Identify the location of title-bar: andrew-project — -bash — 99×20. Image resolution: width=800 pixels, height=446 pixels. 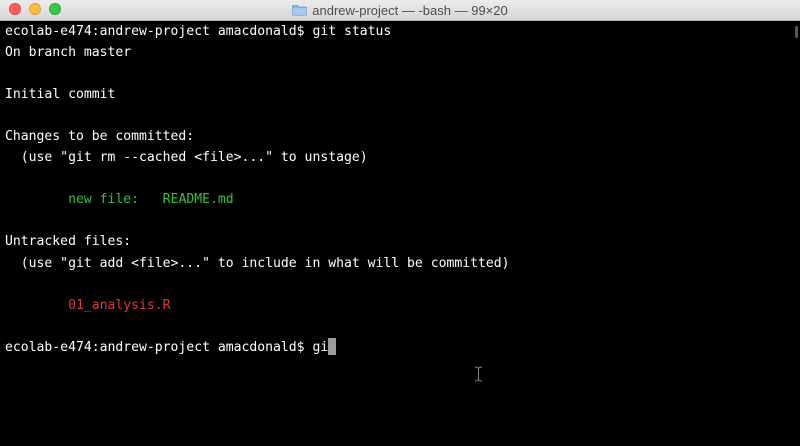
(400, 10).